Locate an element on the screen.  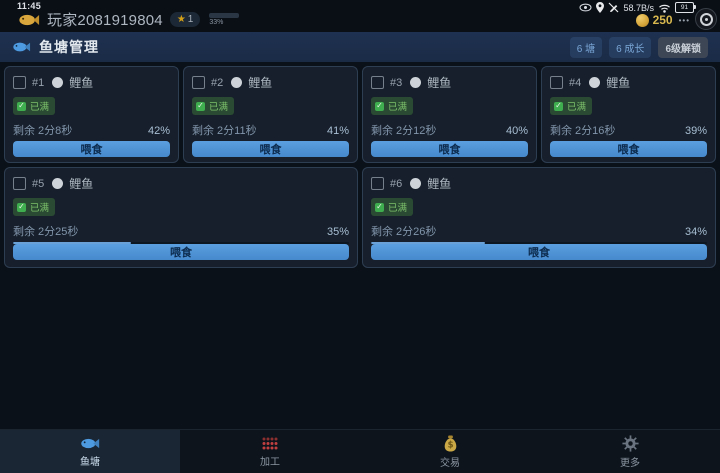
pond-card: #1 鲤鱼 ✓ 已满 剩余 2分8秒 42% 喂食 is located at coordinates (91, 114).